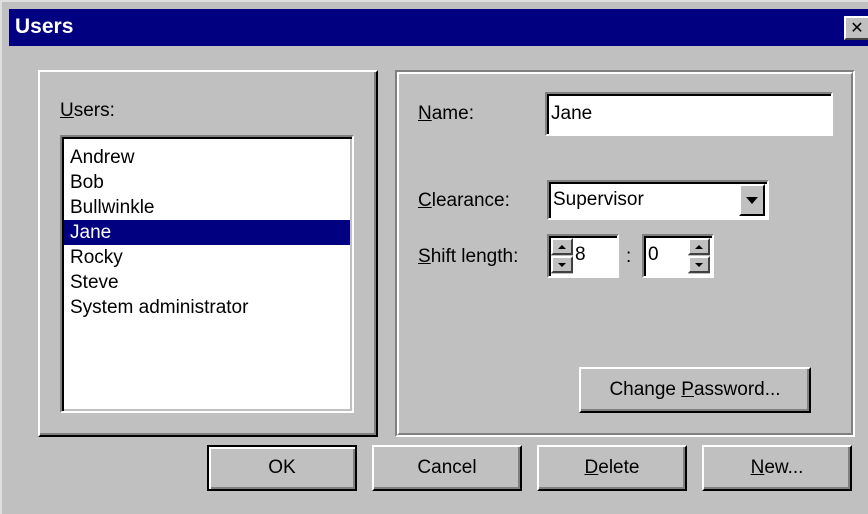  Describe the element at coordinates (446, 113) in the screenshot. I see `name-label: Name:` at that location.